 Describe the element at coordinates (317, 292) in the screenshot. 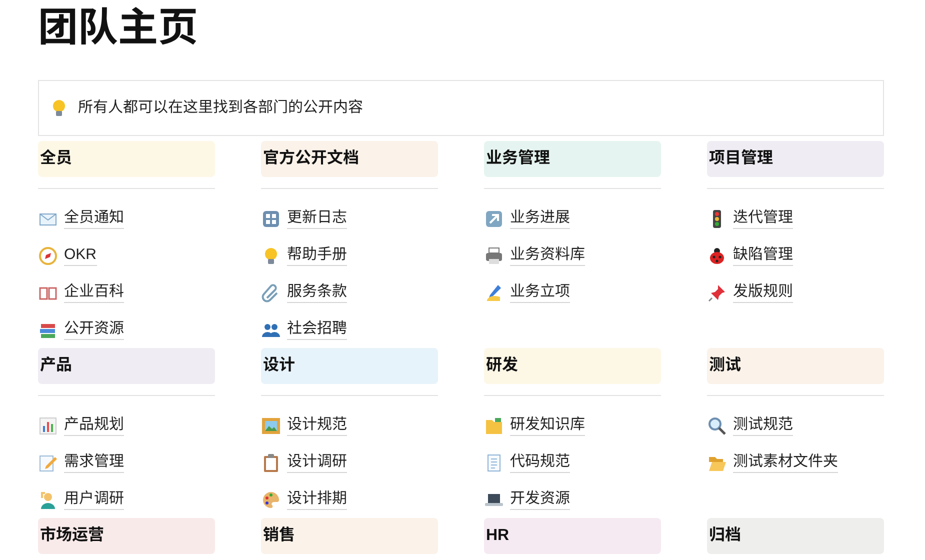

I see `page-link: 服务条款` at that location.